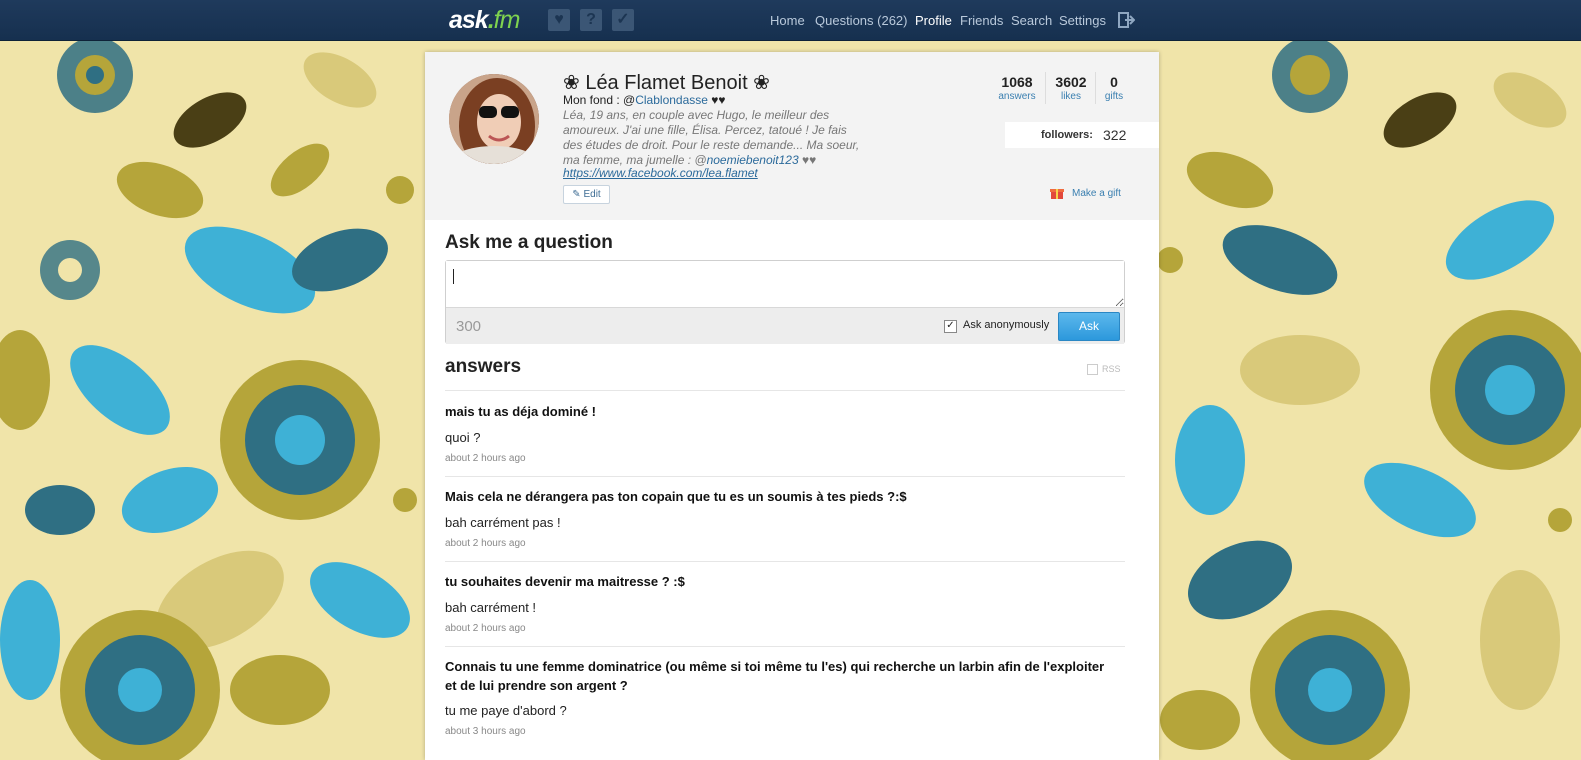 This screenshot has width=1581, height=760. Describe the element at coordinates (1104, 370) in the screenshot. I see `rss-link: RSS` at that location.